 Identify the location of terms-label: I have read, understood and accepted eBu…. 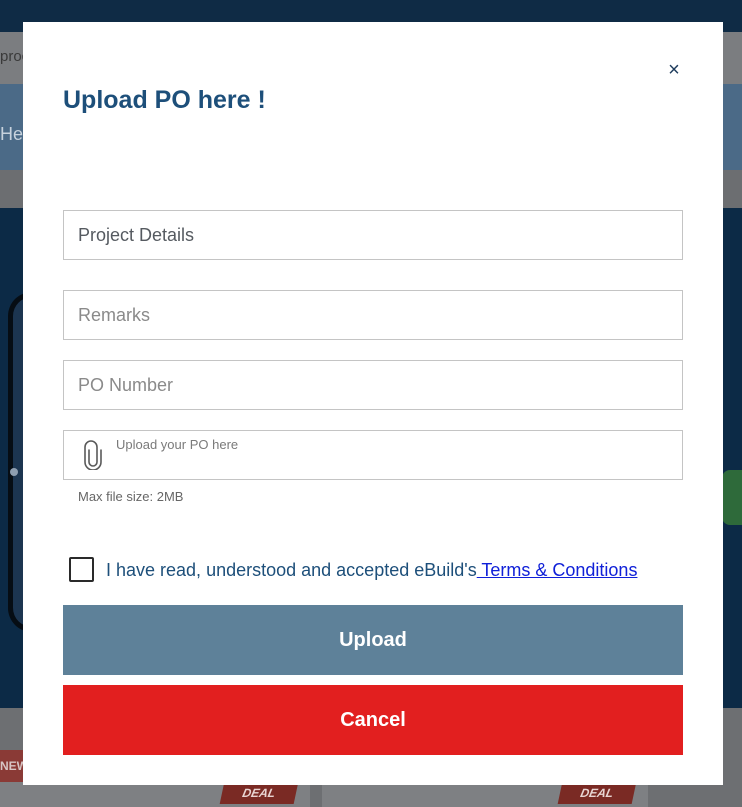
(291, 570).